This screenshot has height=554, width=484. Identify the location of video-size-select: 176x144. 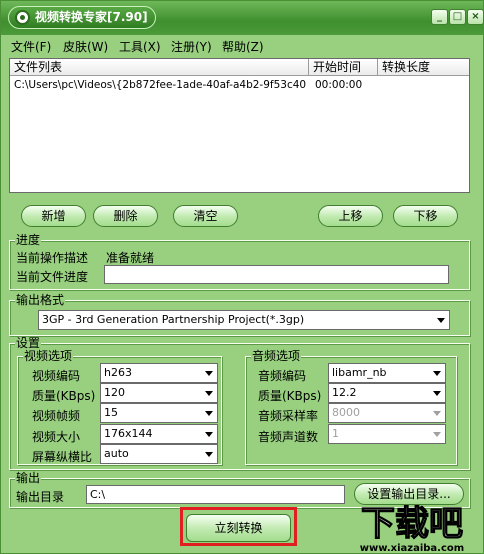
(159, 434).